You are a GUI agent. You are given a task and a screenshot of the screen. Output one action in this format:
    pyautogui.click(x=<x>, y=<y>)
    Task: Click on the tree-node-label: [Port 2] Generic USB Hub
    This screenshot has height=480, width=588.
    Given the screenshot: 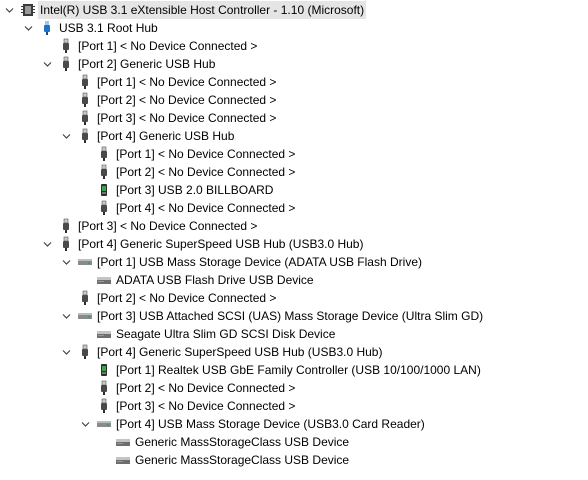 What is the action you would take?
    pyautogui.click(x=147, y=64)
    